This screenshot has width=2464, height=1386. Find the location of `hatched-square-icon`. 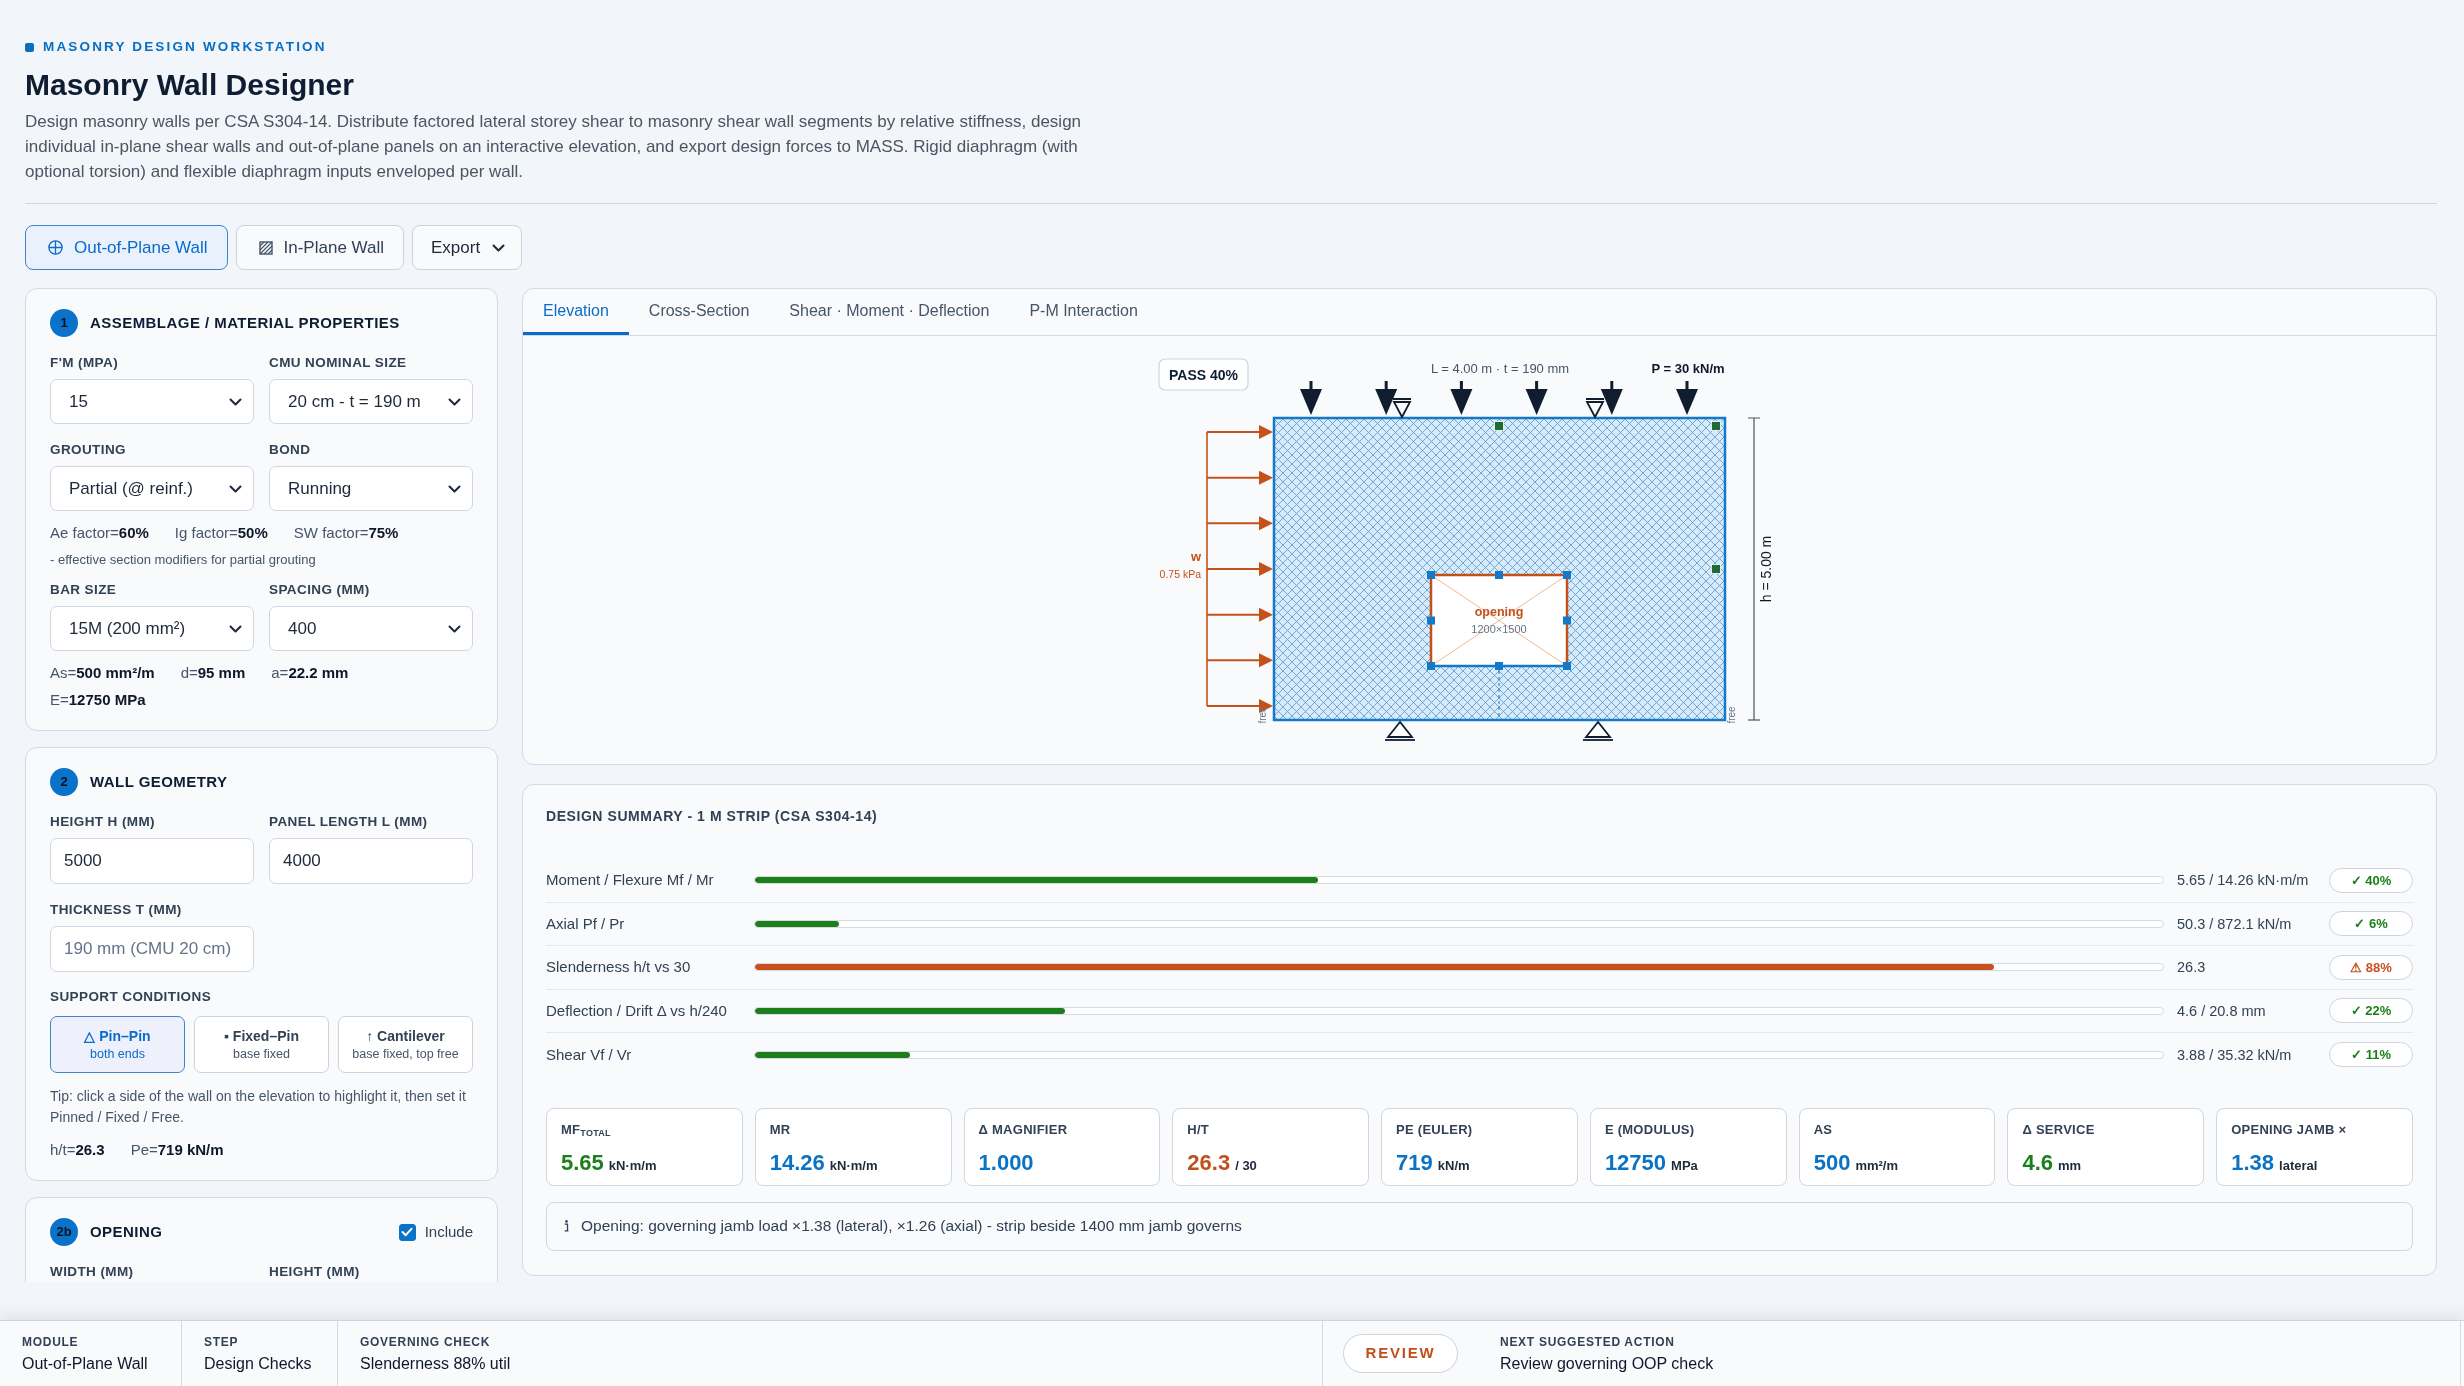

hatched-square-icon is located at coordinates (265, 247).